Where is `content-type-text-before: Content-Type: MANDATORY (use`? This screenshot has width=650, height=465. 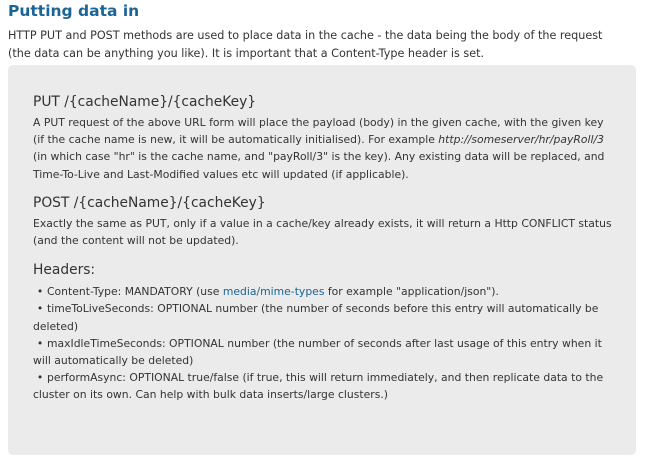
content-type-text-before: Content-Type: MANDATORY (use is located at coordinates (135, 292).